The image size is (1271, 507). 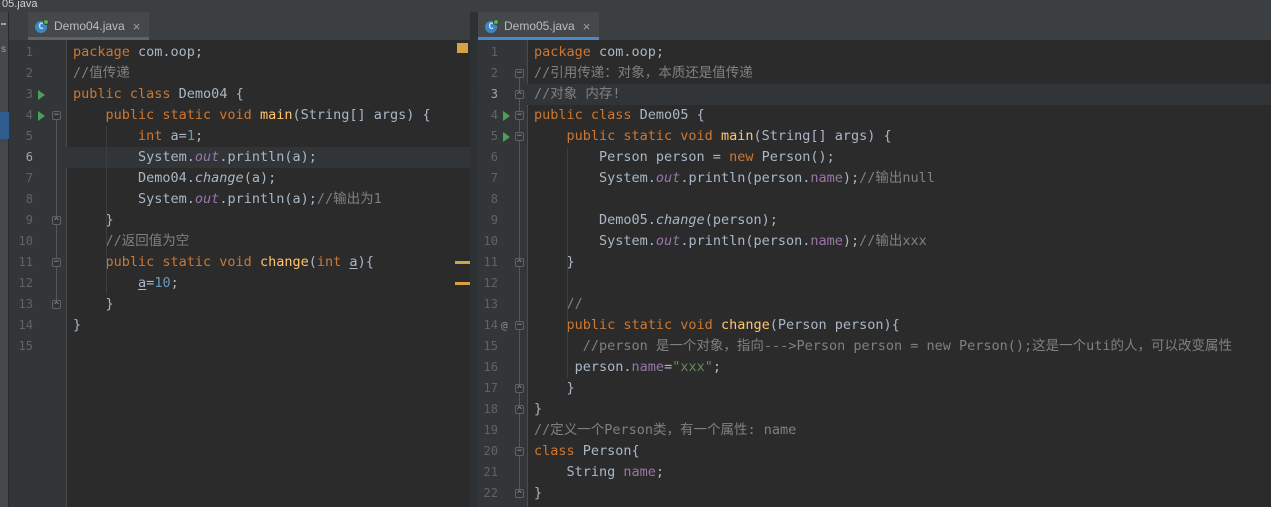 I want to click on code-line: 14}, so click(x=239, y=325).